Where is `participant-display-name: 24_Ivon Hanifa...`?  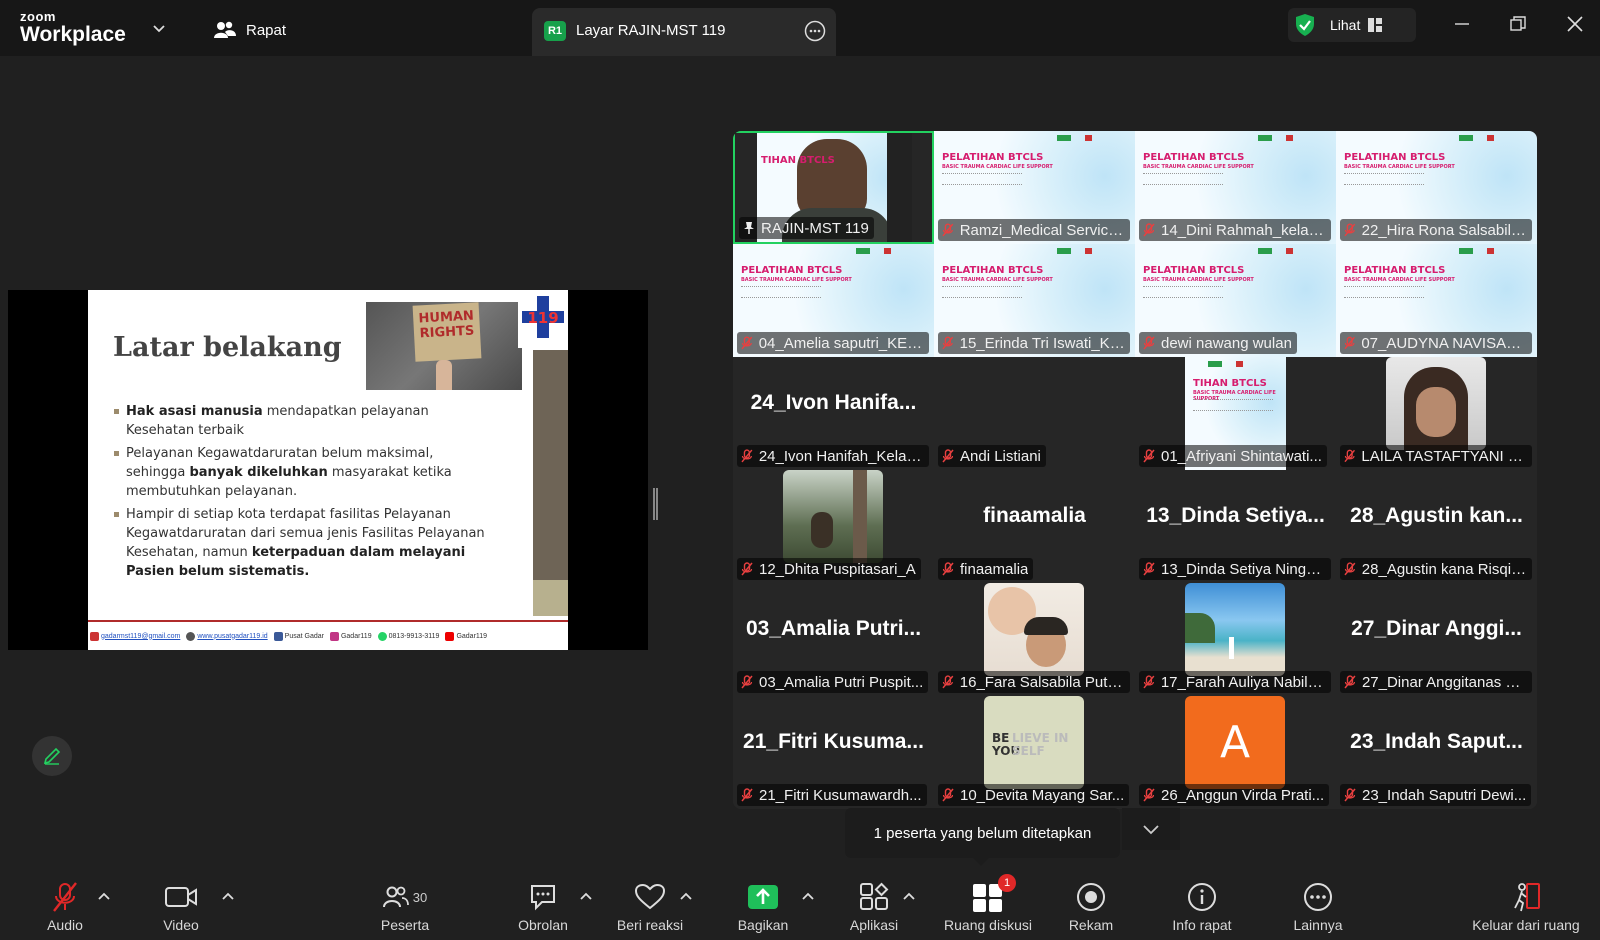
participant-display-name: 24_Ivon Hanifa... is located at coordinates (833, 402).